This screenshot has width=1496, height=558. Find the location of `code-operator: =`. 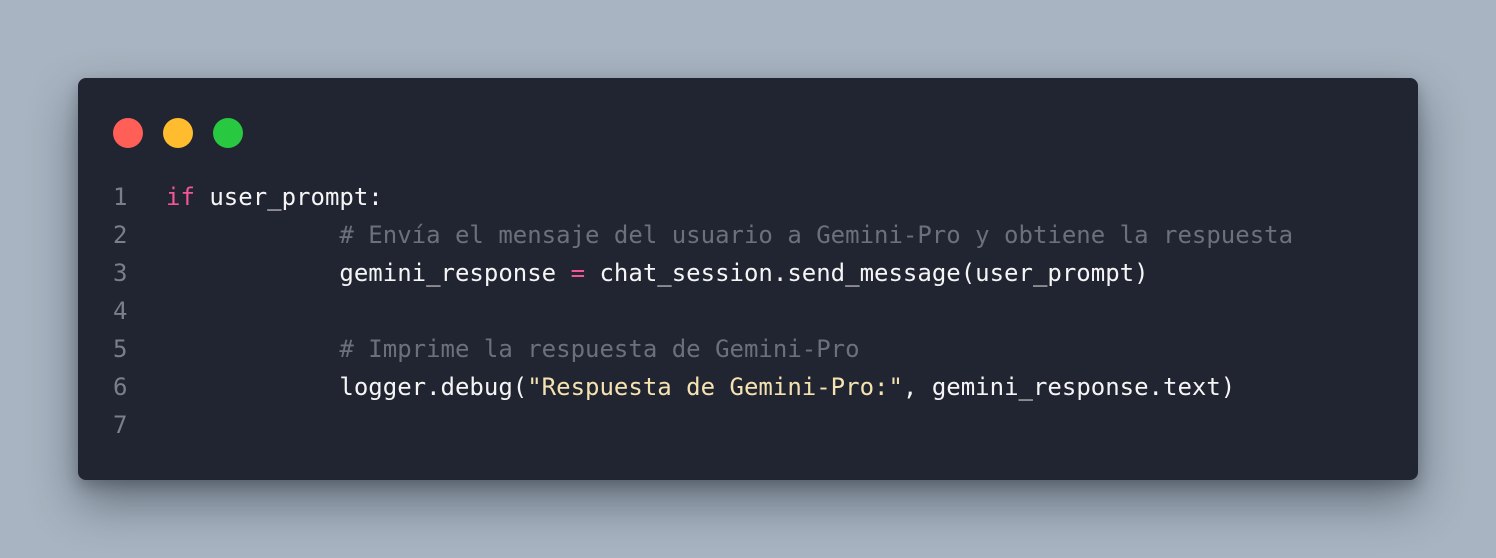

code-operator: = is located at coordinates (578, 273).